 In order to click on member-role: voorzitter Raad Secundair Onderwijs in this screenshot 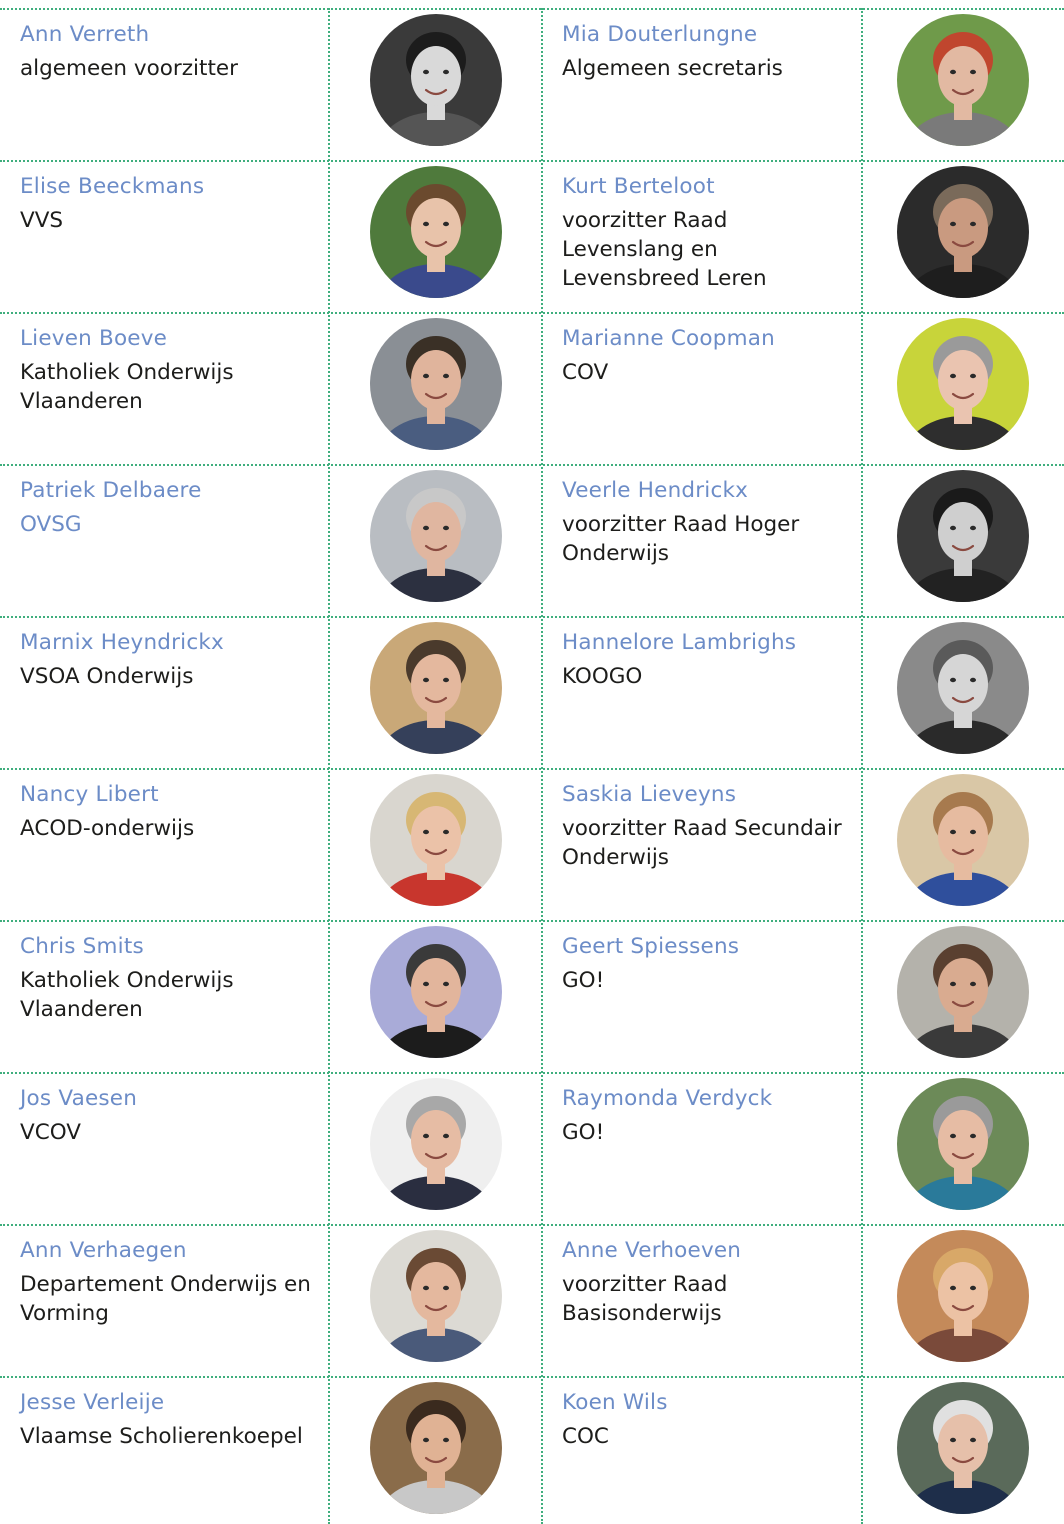, I will do `click(702, 843)`.